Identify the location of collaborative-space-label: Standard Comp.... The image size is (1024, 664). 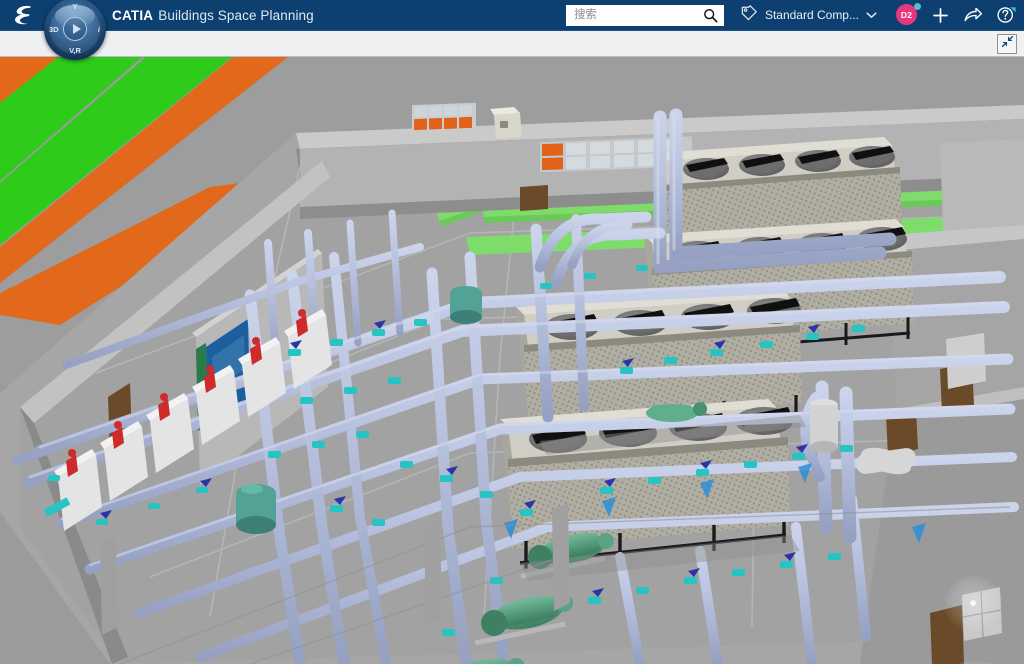
(811, 15).